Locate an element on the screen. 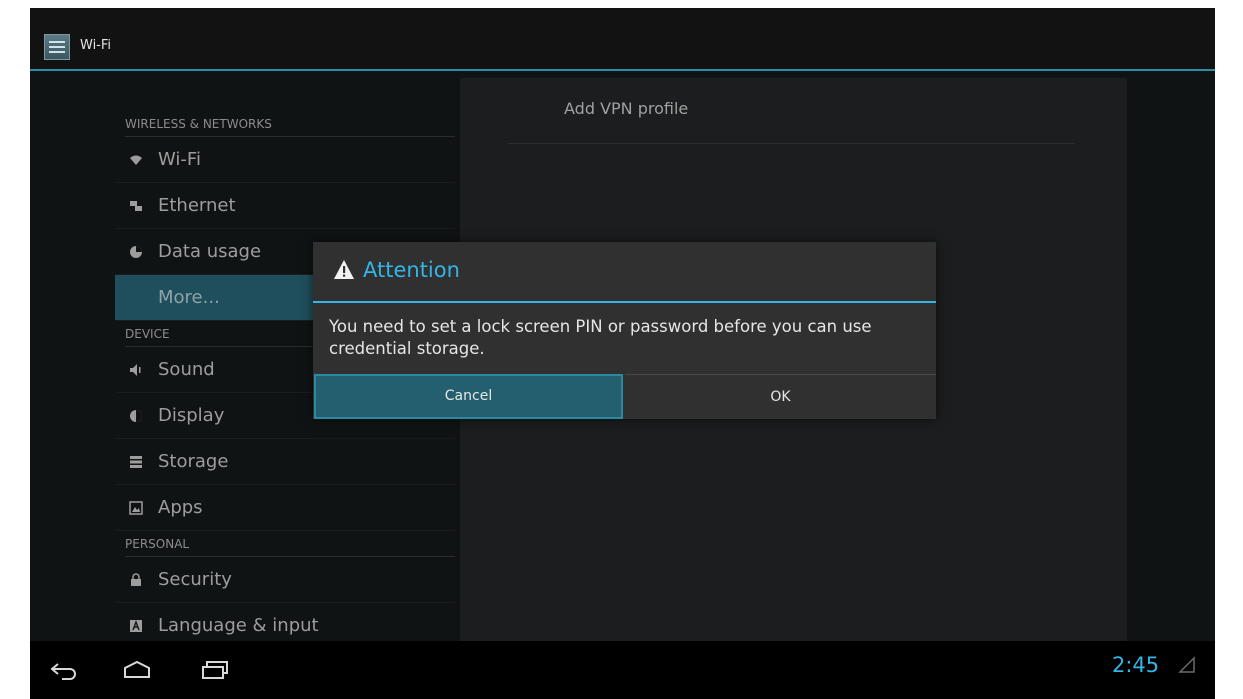 The width and height of the screenshot is (1243, 699). sidebar-item-label: Security is located at coordinates (195, 579).